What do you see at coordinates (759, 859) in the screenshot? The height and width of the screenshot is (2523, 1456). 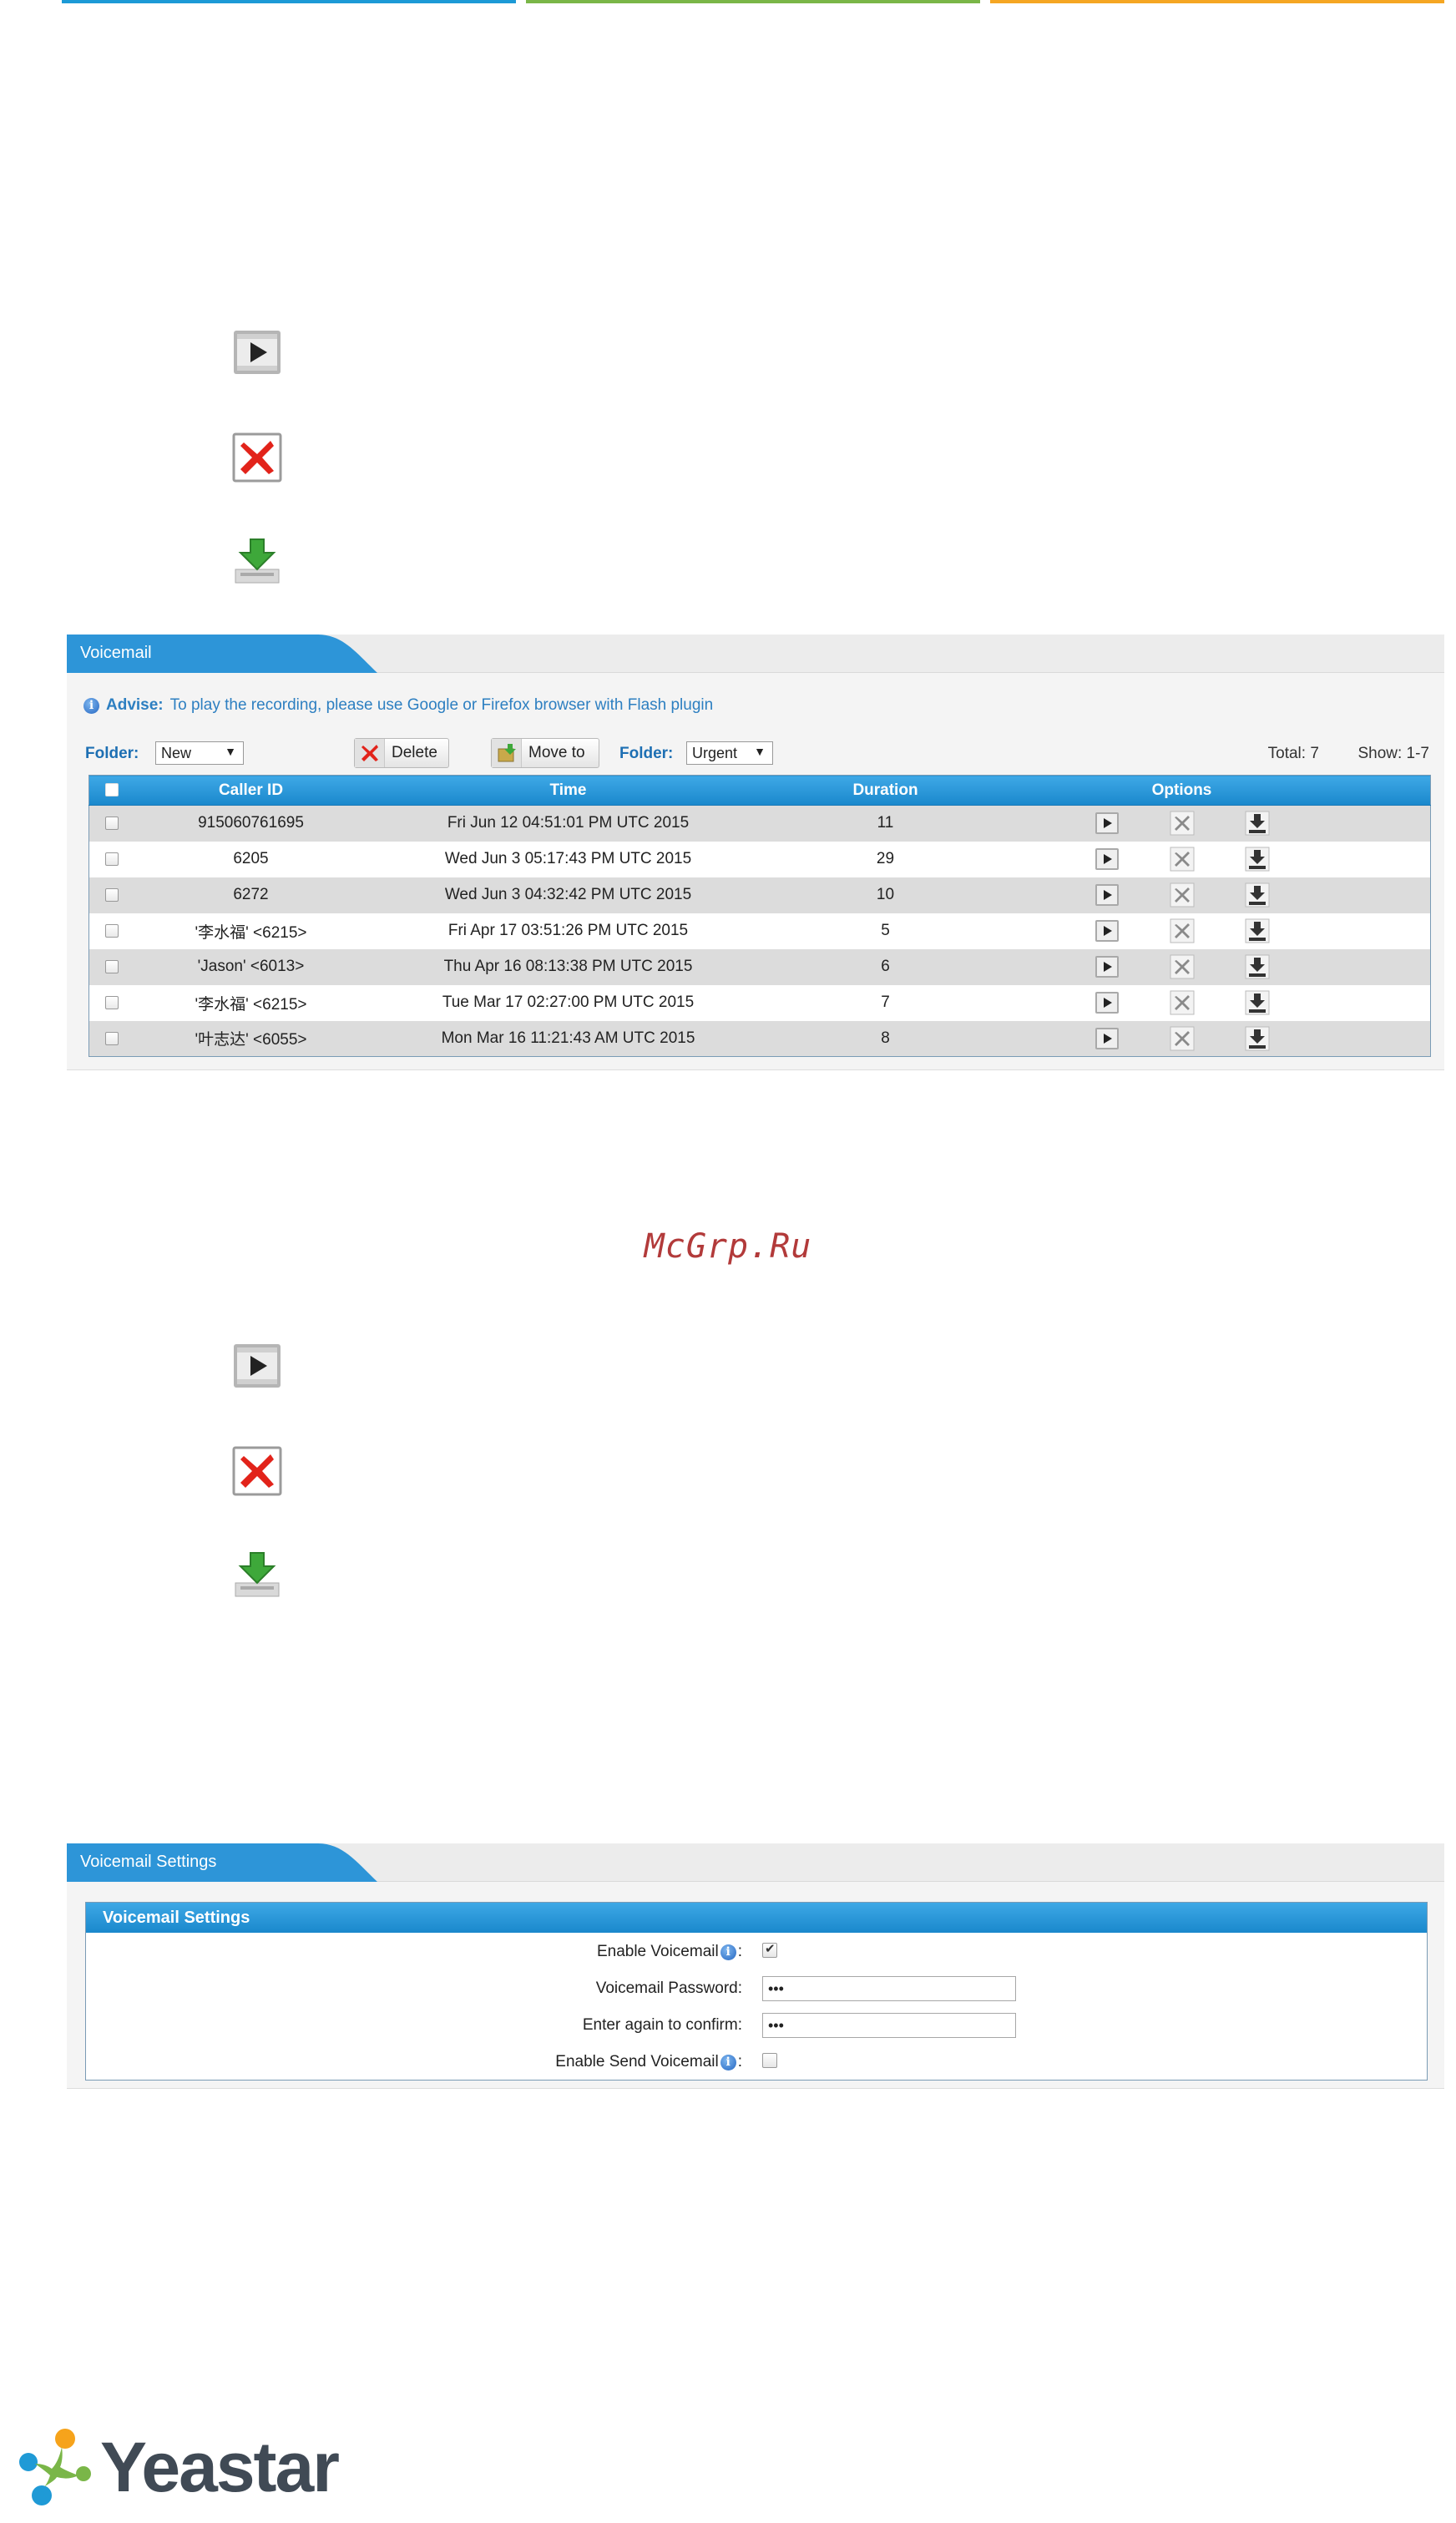 I see `table-row: 6205 Wed Jun 3 05:17:43 PM UTC 2015 29` at bounding box center [759, 859].